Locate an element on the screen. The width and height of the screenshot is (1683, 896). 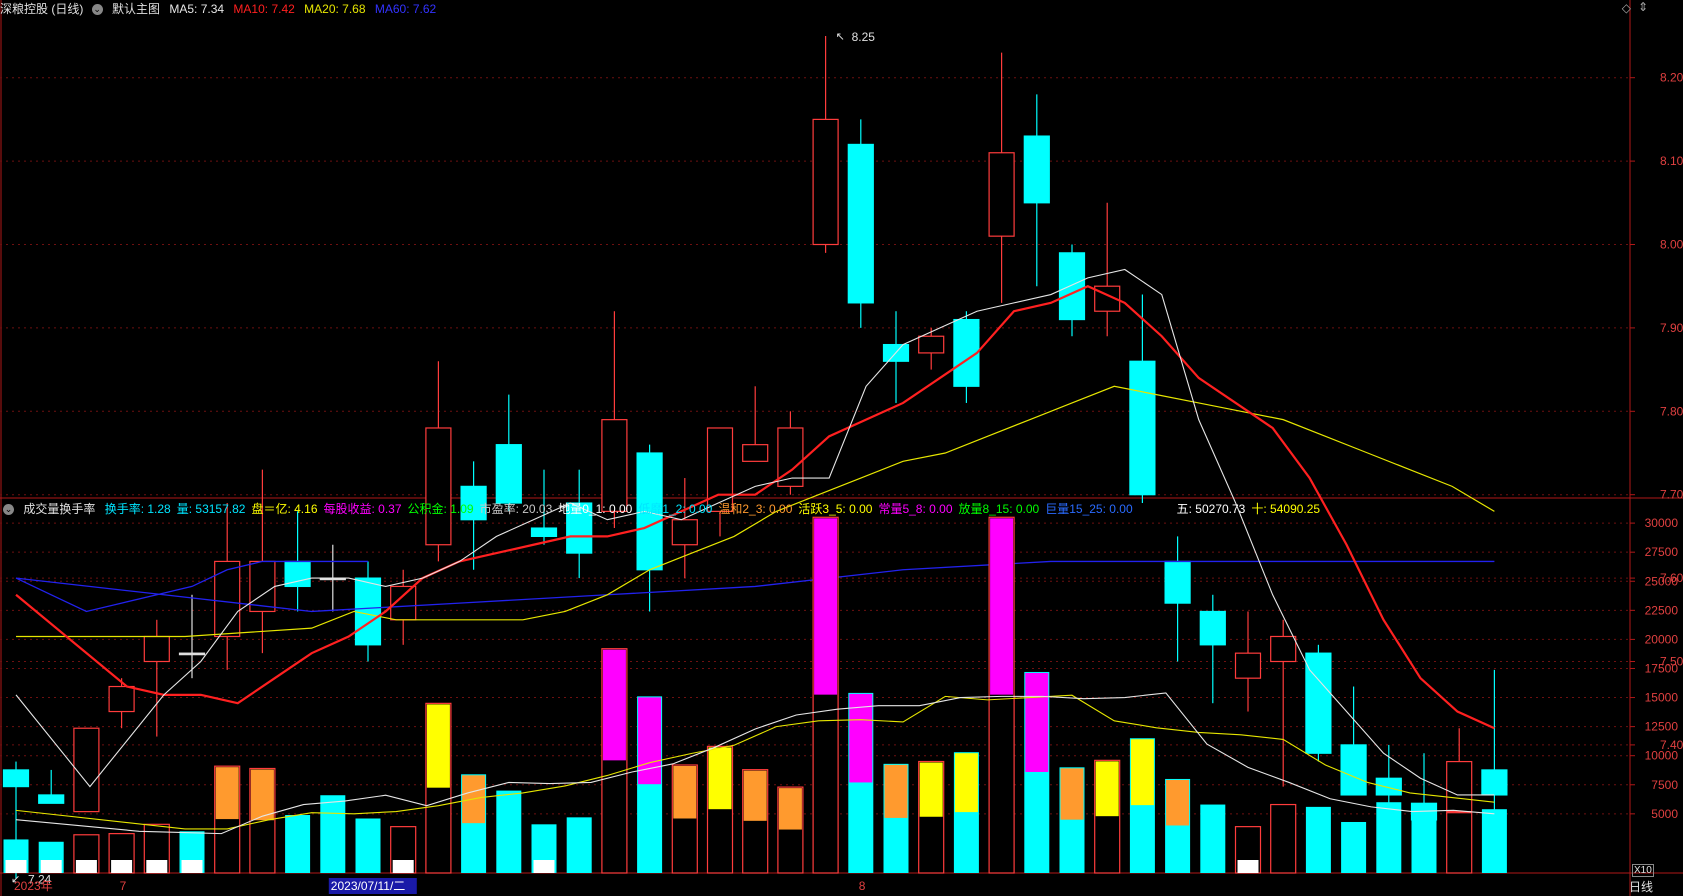
volume-title: 成交量换手率 is located at coordinates (59, 509).